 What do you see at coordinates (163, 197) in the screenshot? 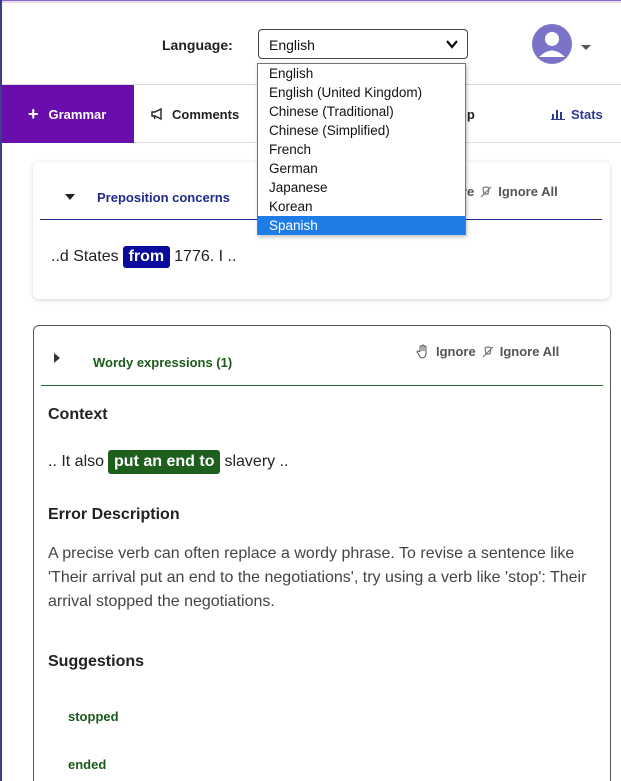
I see `issue-title: Preposition concerns` at bounding box center [163, 197].